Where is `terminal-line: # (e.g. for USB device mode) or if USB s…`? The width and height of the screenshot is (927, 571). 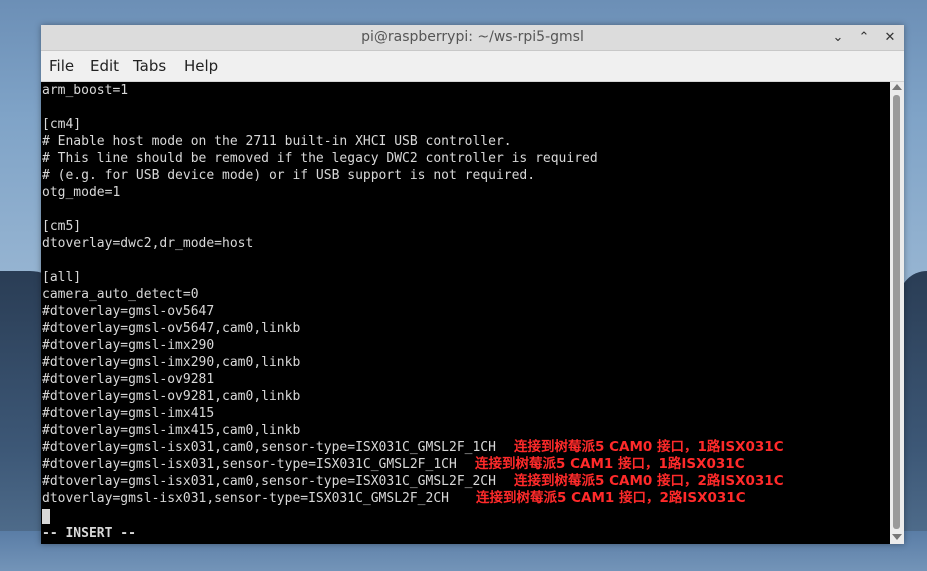 terminal-line: # (e.g. for USB device mode) or if USB s… is located at coordinates (289, 175).